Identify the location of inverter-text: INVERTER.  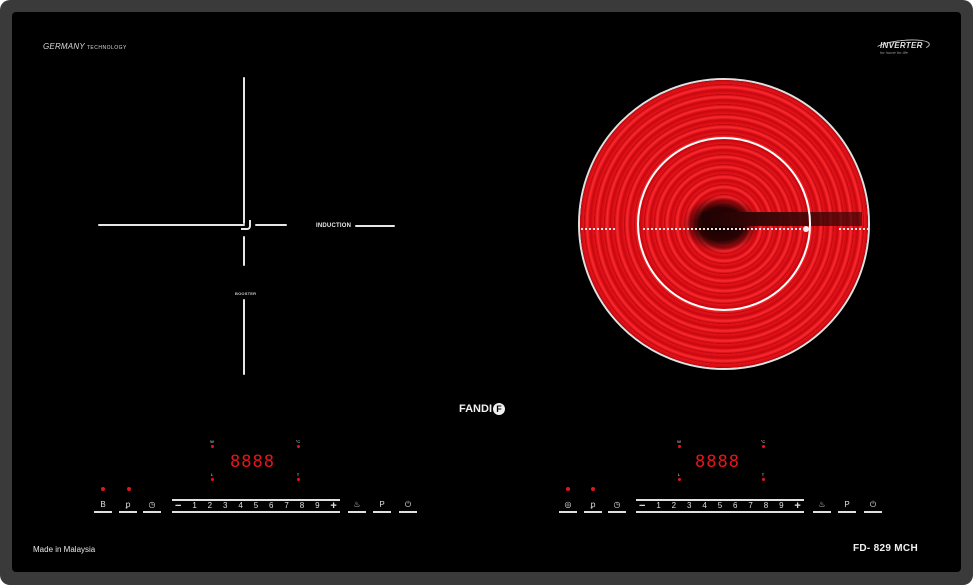
(901, 45).